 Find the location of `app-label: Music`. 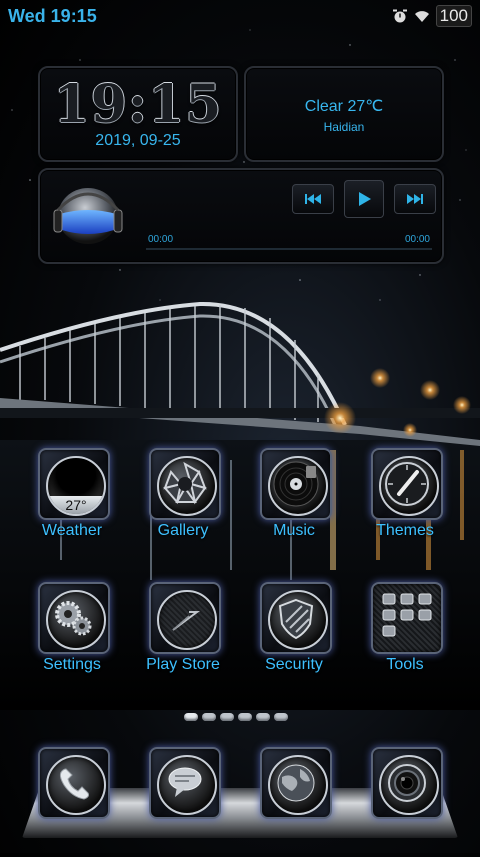

app-label: Music is located at coordinates (294, 530).